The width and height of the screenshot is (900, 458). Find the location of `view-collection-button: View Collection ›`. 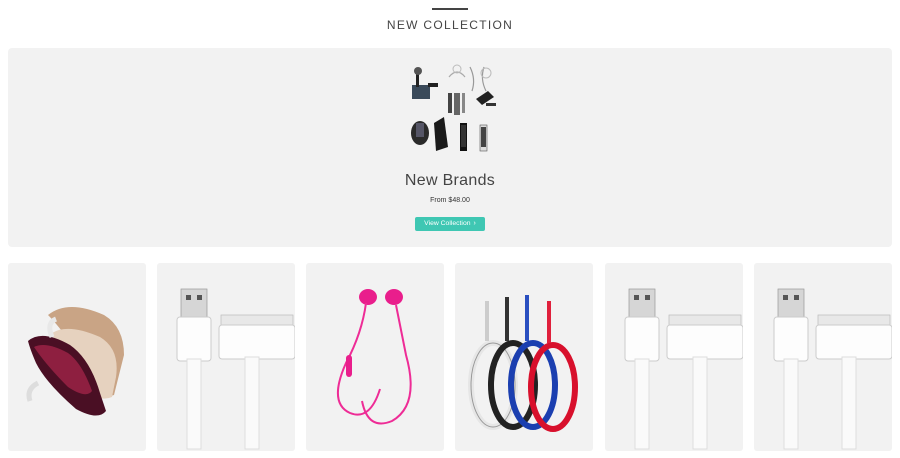

view-collection-button: View Collection › is located at coordinates (450, 224).